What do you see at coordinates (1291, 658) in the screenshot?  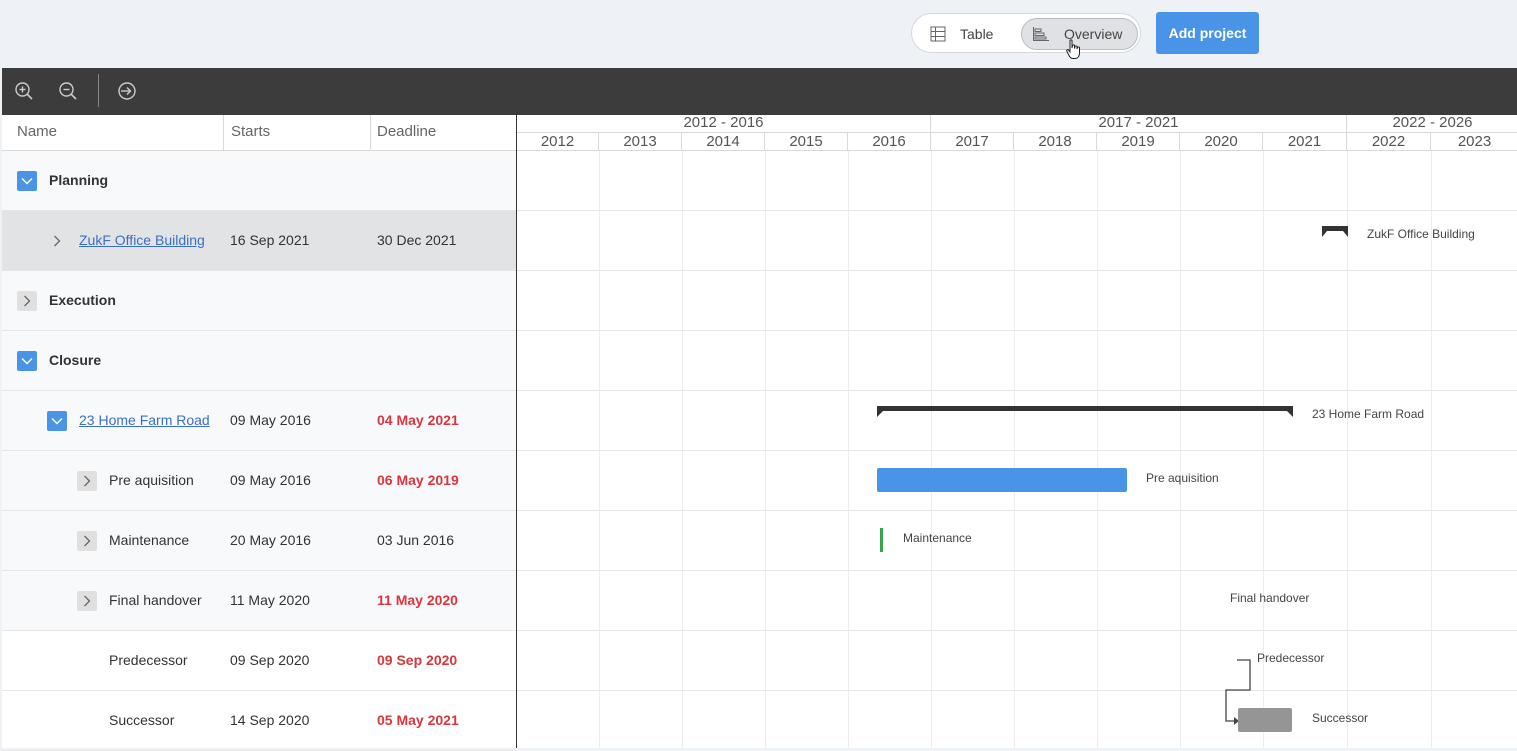 I see `bar-label: Predecessor` at bounding box center [1291, 658].